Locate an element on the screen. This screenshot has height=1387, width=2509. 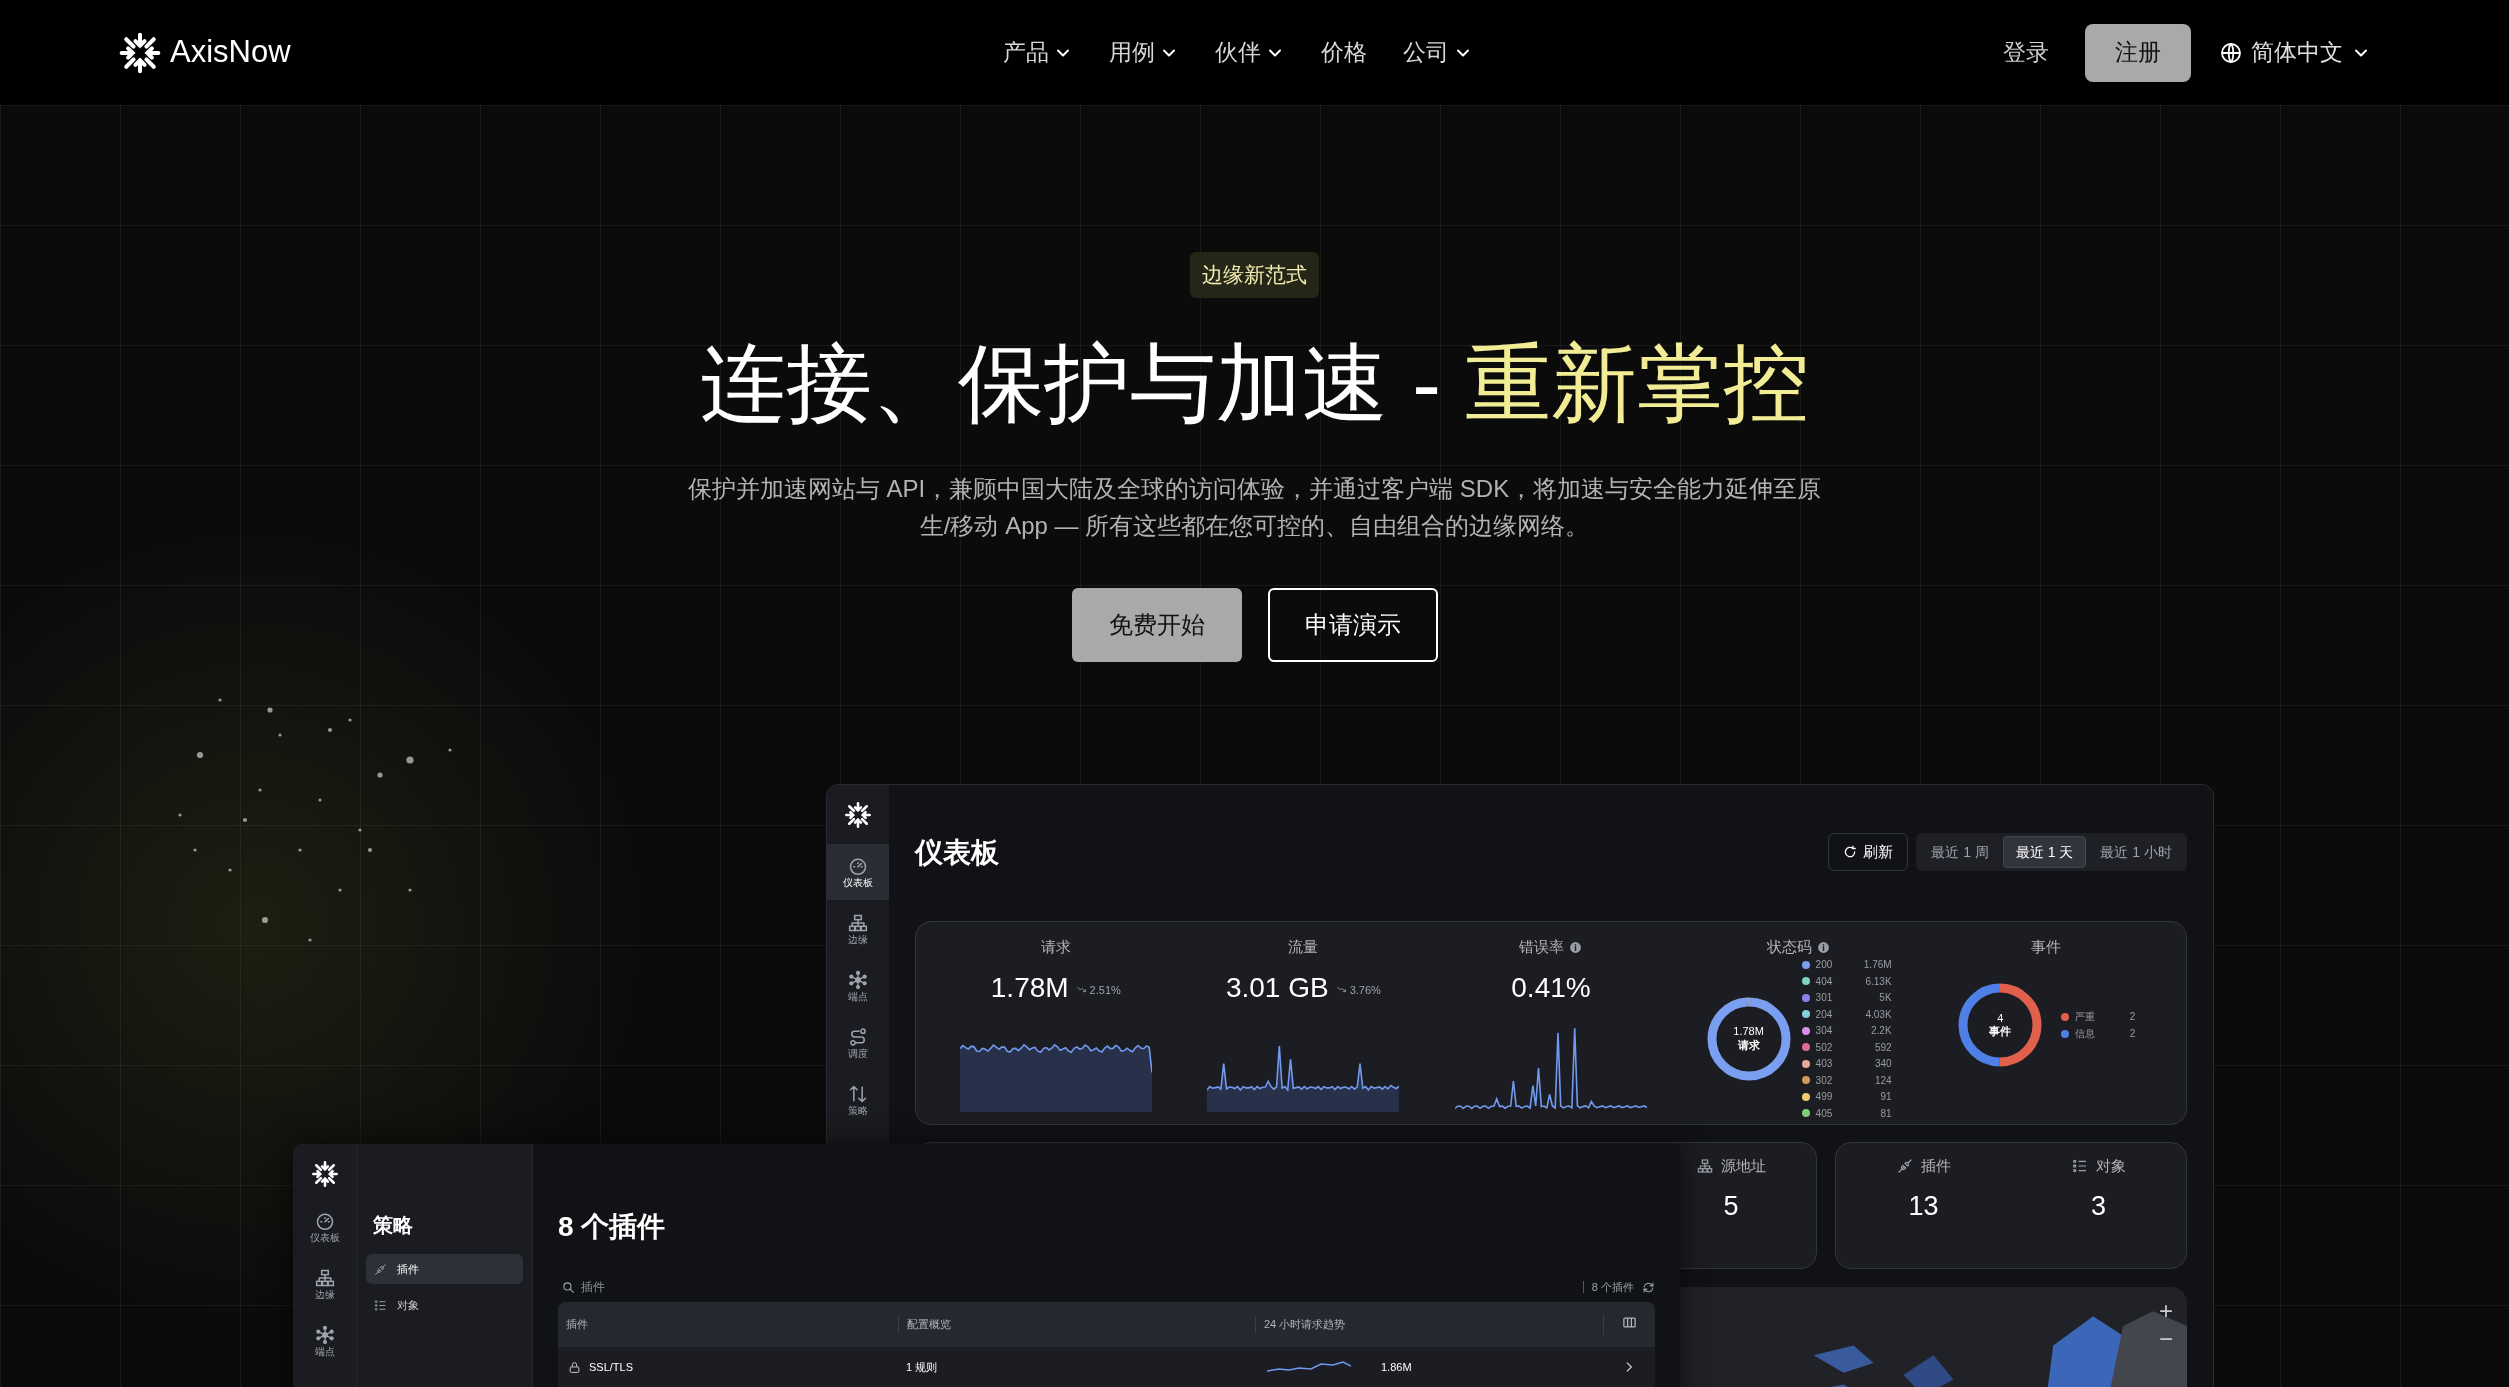
status-count: 4.03K is located at coordinates (1878, 1014).